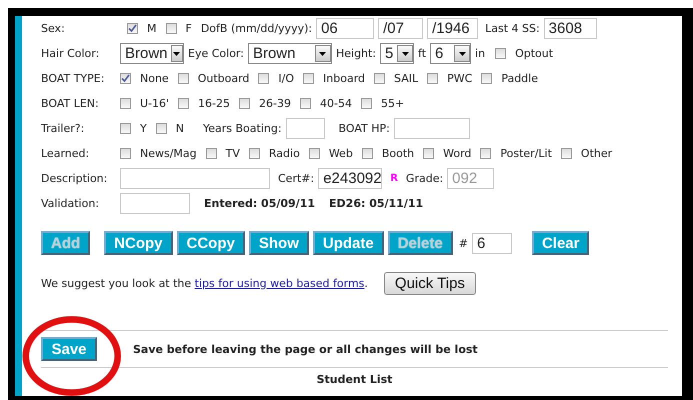 This screenshot has width=693, height=400. What do you see at coordinates (364, 128) in the screenshot?
I see `field-label: BOAT HP:` at bounding box center [364, 128].